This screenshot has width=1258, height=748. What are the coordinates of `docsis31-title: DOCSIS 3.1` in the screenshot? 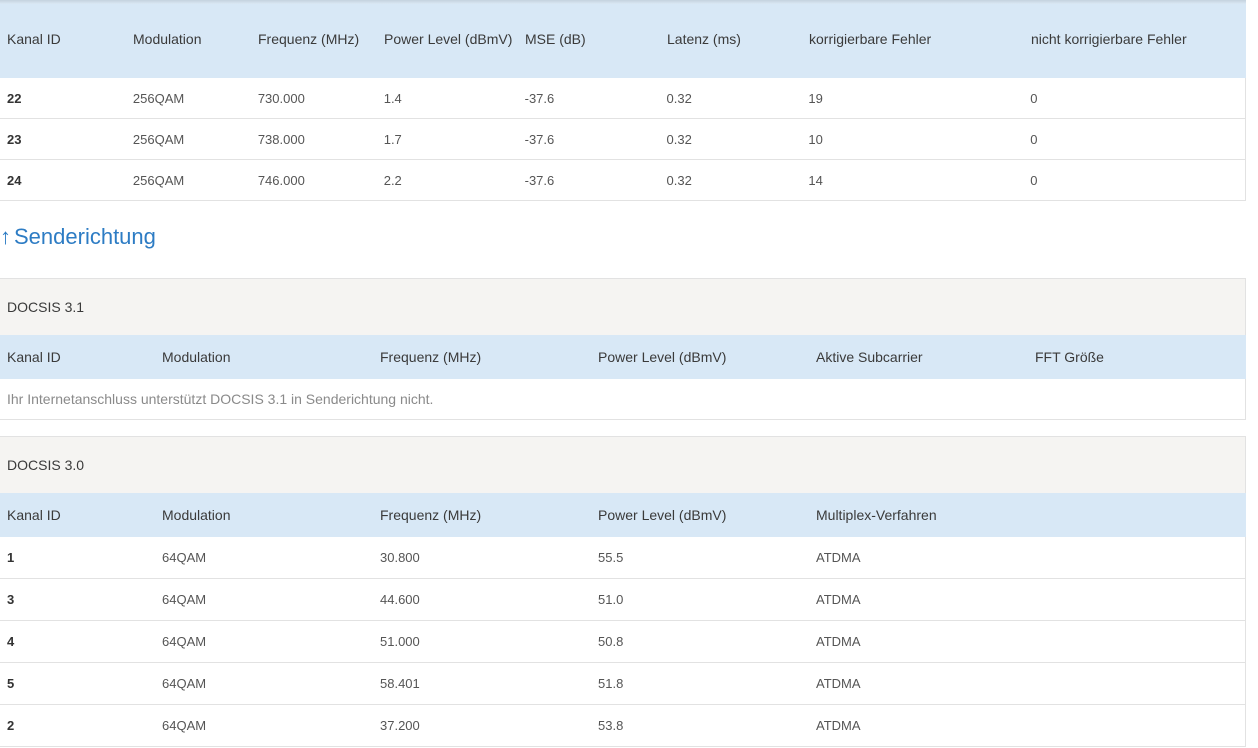 It's located at (623, 306).